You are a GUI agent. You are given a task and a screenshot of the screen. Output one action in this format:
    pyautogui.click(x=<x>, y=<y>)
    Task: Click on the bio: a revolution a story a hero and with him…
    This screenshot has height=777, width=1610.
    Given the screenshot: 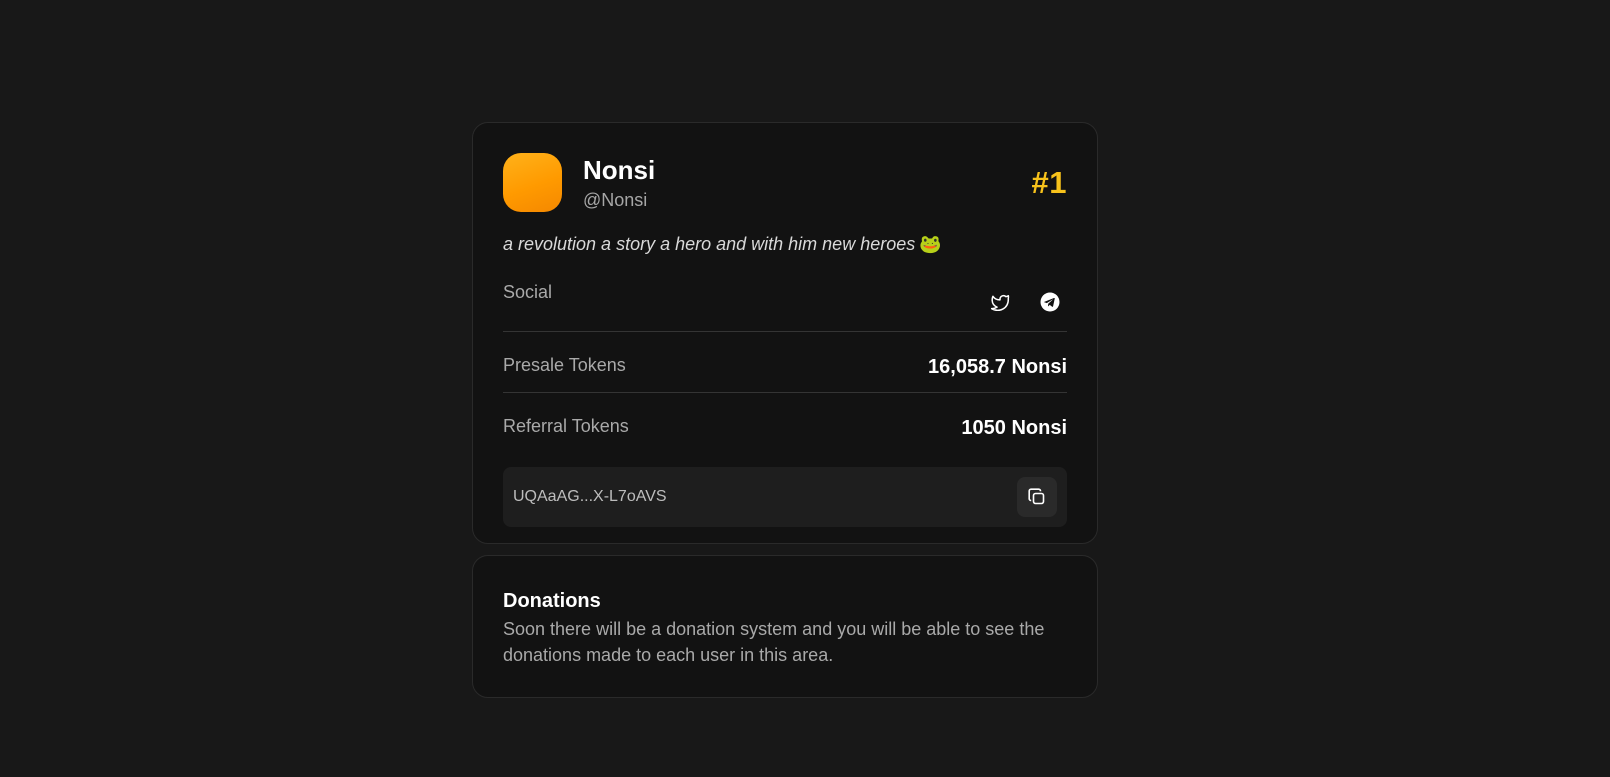 What is the action you would take?
    pyautogui.click(x=785, y=244)
    